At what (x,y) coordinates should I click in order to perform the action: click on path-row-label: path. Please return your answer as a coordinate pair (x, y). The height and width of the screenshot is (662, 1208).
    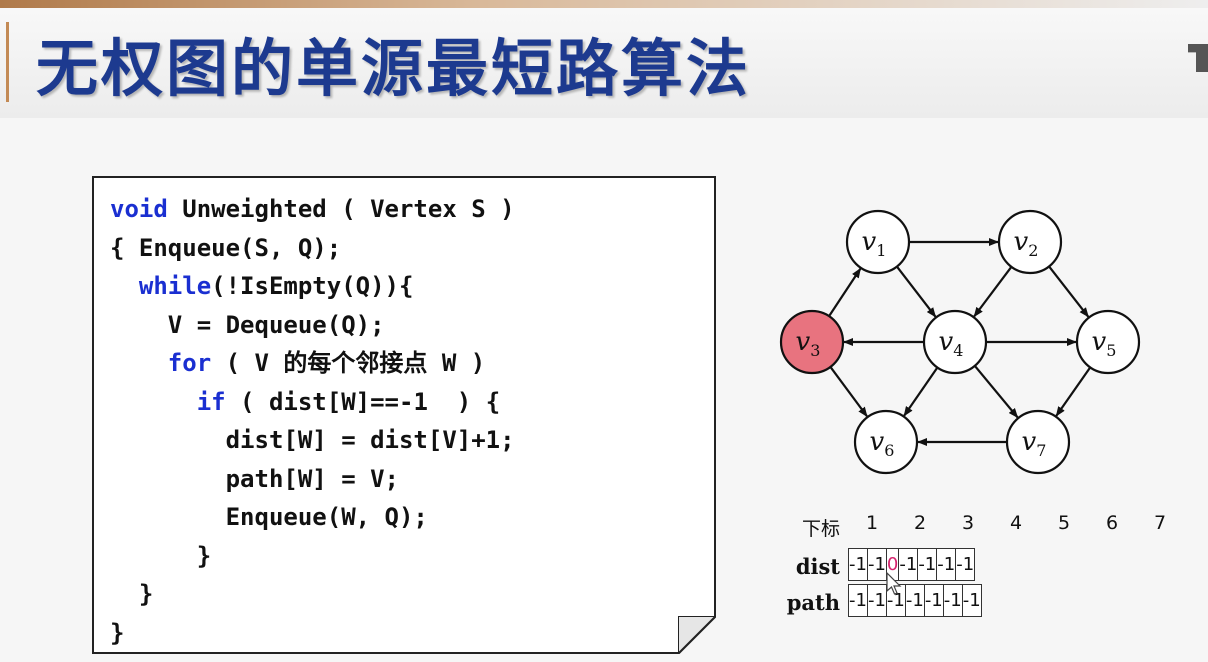
    Looking at the image, I should click on (813, 602).